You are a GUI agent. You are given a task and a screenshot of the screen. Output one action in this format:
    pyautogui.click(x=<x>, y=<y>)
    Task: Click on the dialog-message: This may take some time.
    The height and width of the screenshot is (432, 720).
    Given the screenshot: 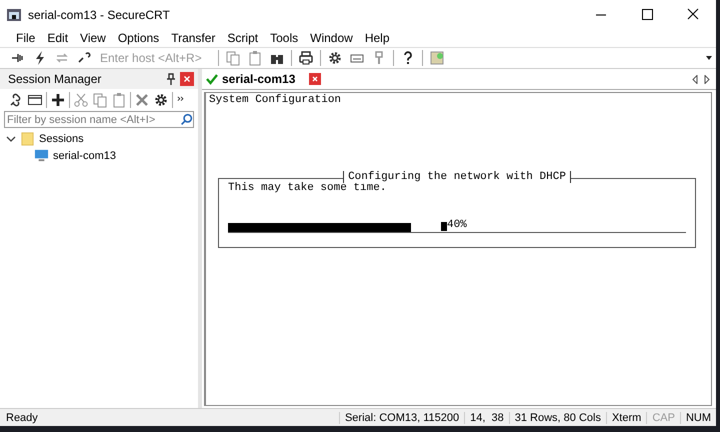 What is the action you would take?
    pyautogui.click(x=308, y=188)
    